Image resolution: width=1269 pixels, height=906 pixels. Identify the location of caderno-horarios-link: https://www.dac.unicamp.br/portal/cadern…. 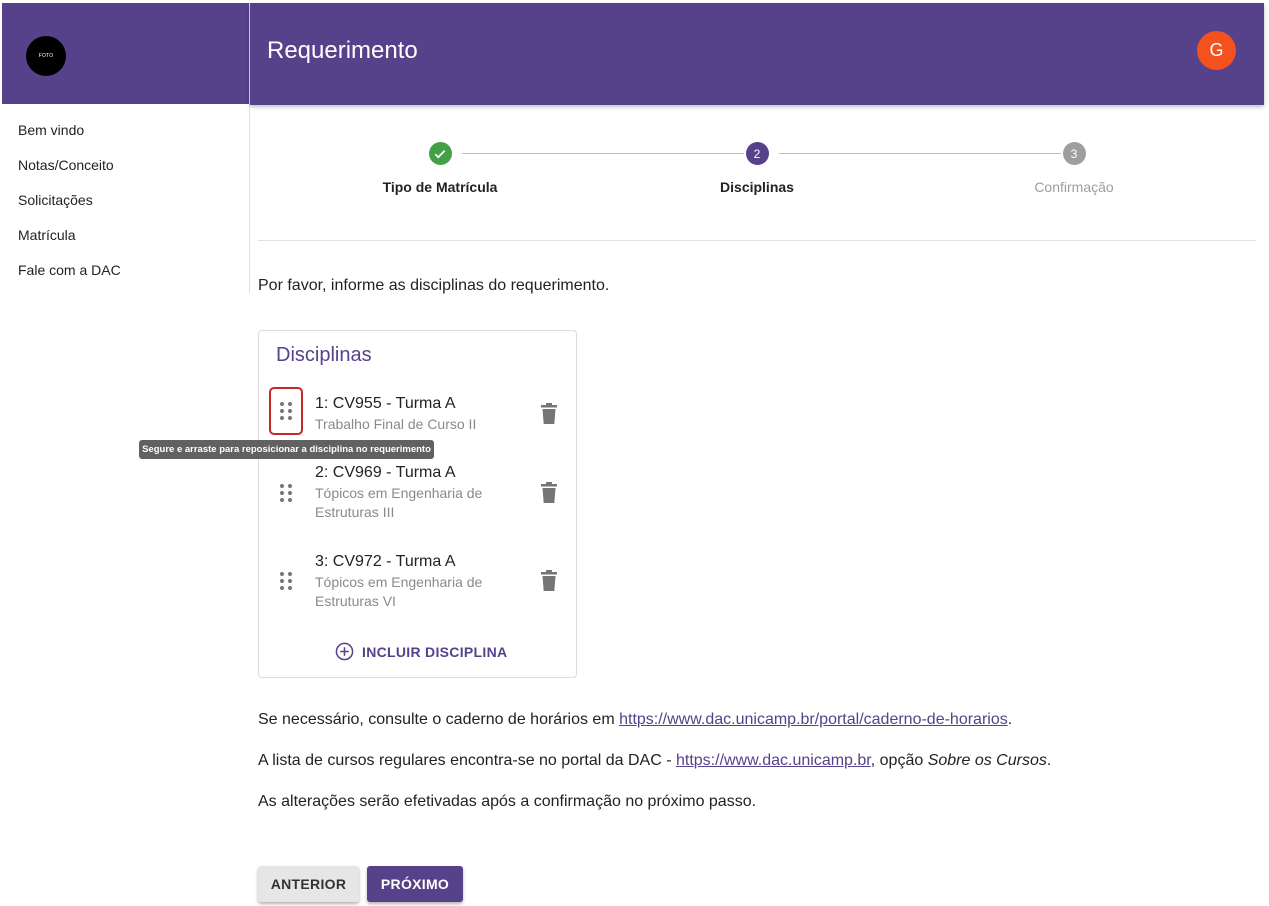
(813, 719).